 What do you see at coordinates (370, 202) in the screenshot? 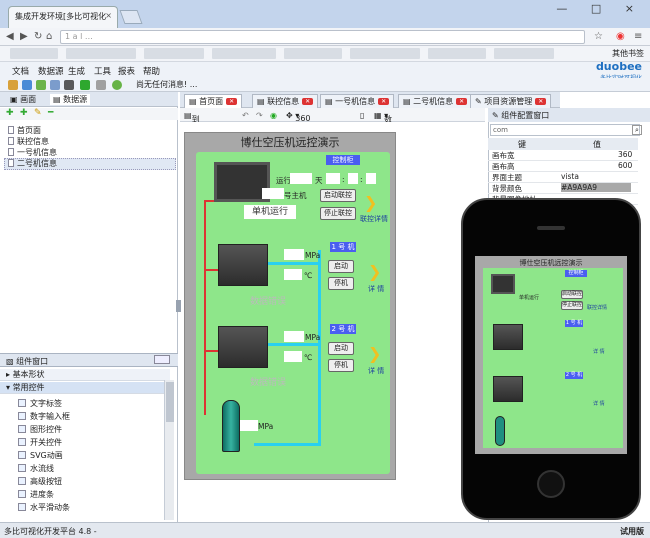
I see `linkage-arrow-icon: ❯` at bounding box center [370, 202].